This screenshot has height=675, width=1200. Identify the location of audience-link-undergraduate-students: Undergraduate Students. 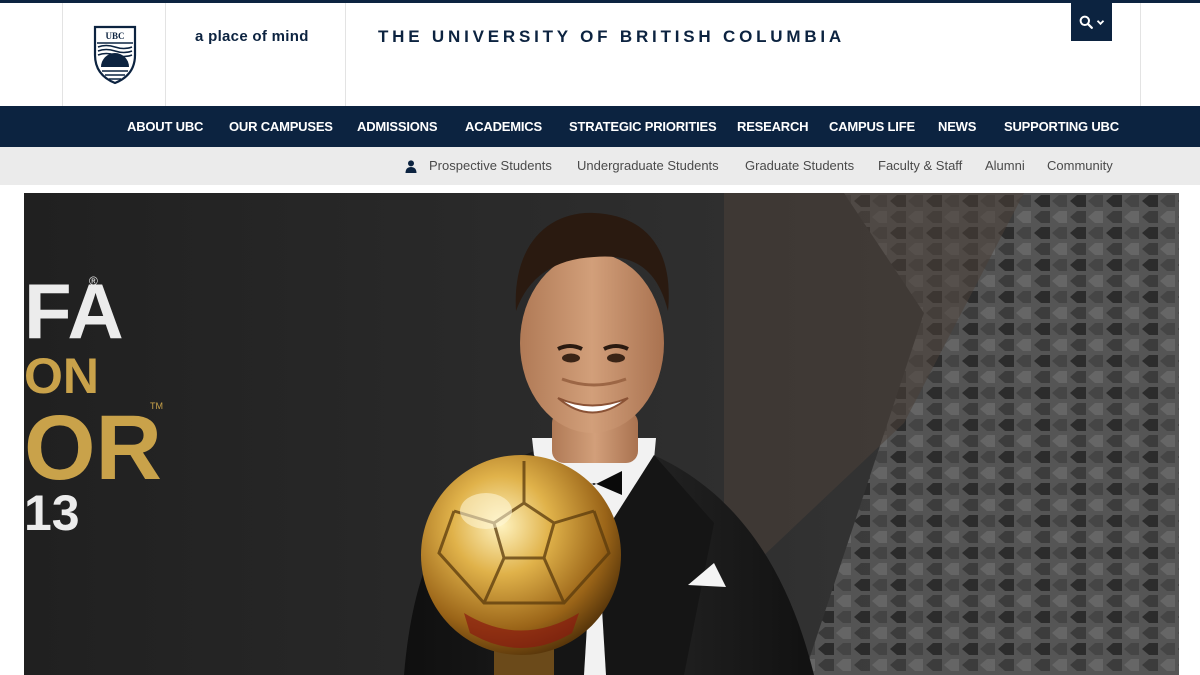
(648, 166).